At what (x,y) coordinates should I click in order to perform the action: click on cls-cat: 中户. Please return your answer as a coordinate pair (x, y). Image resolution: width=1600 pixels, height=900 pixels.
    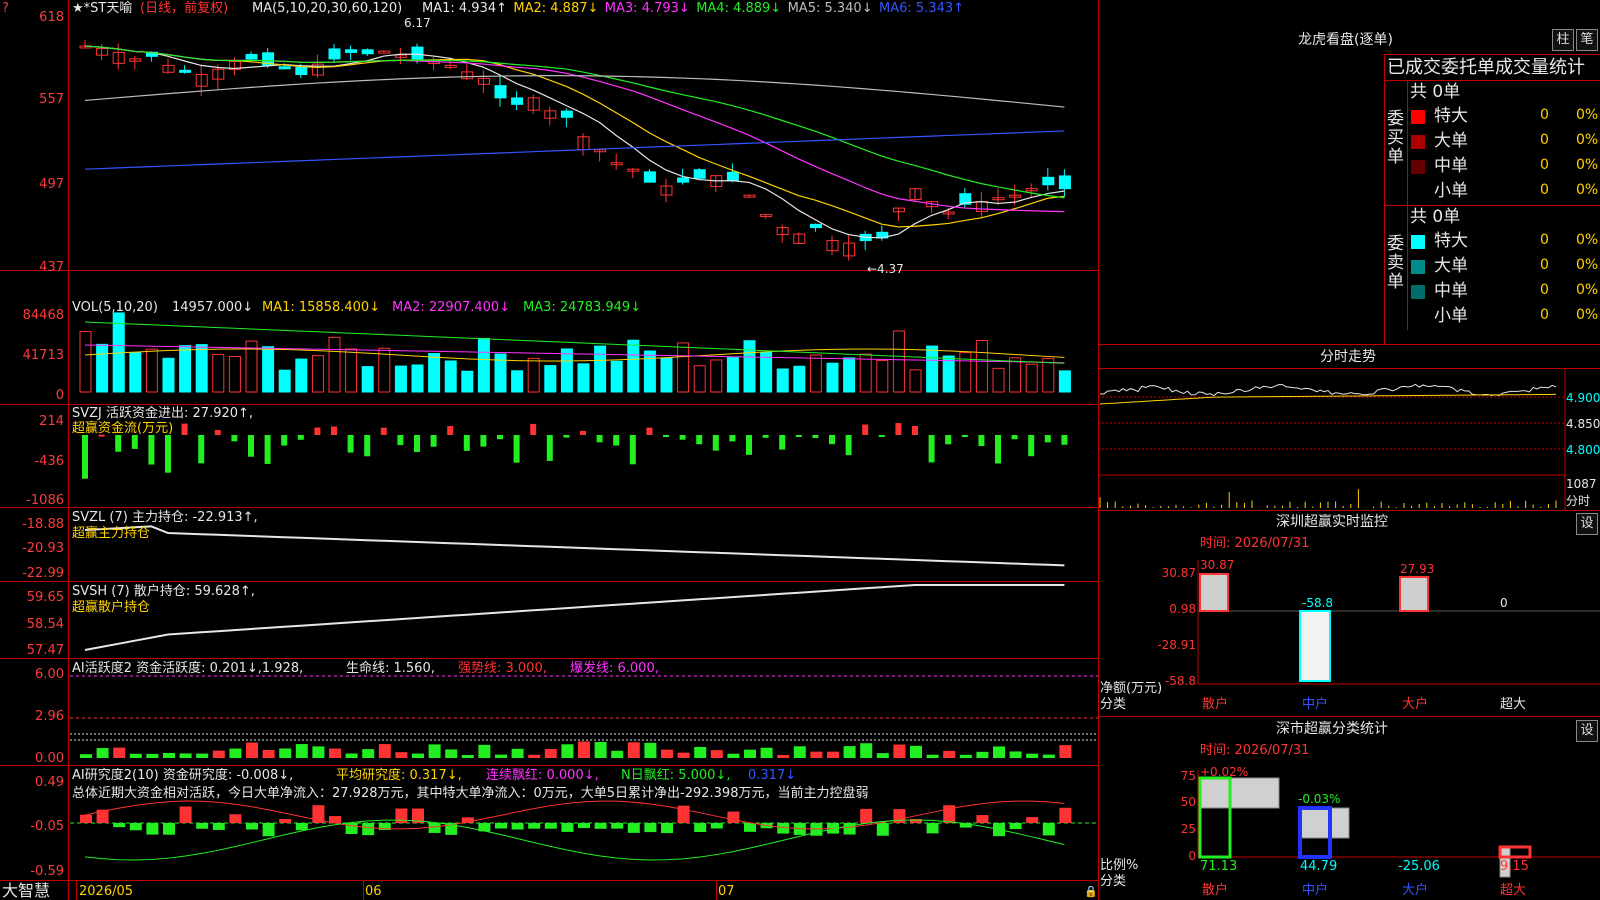
    Looking at the image, I should click on (1315, 890).